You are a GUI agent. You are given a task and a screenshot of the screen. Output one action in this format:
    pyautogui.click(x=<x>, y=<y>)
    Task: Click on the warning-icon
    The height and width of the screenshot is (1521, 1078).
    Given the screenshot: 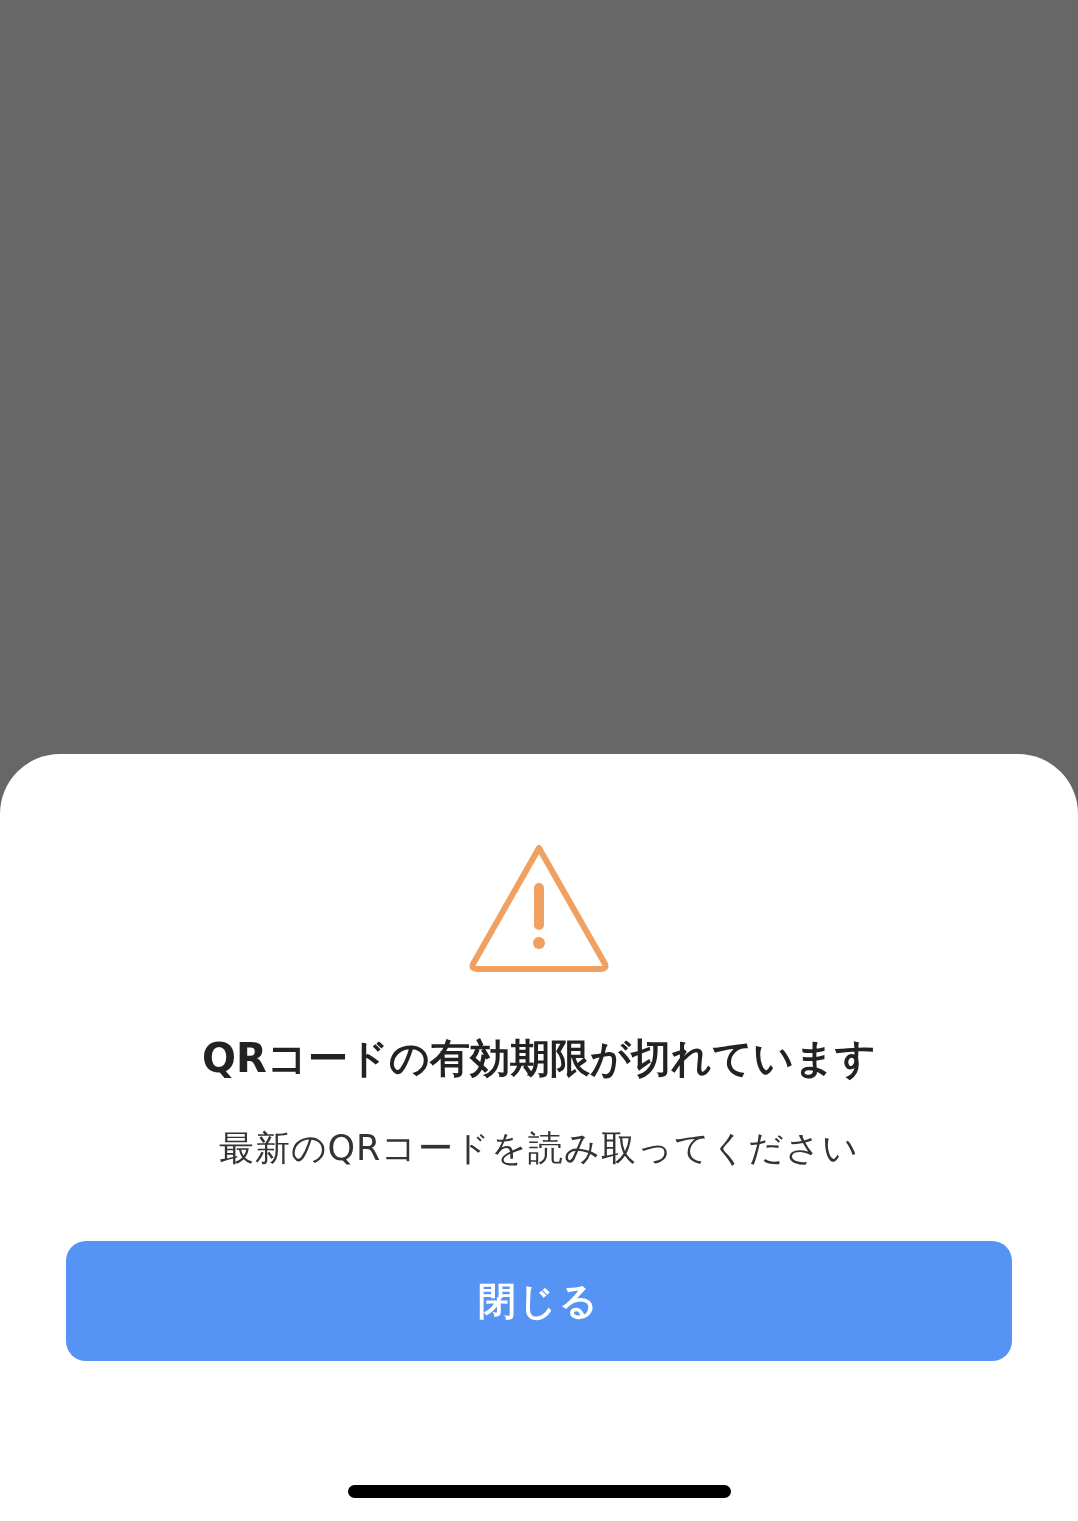 What is the action you would take?
    pyautogui.click(x=539, y=908)
    